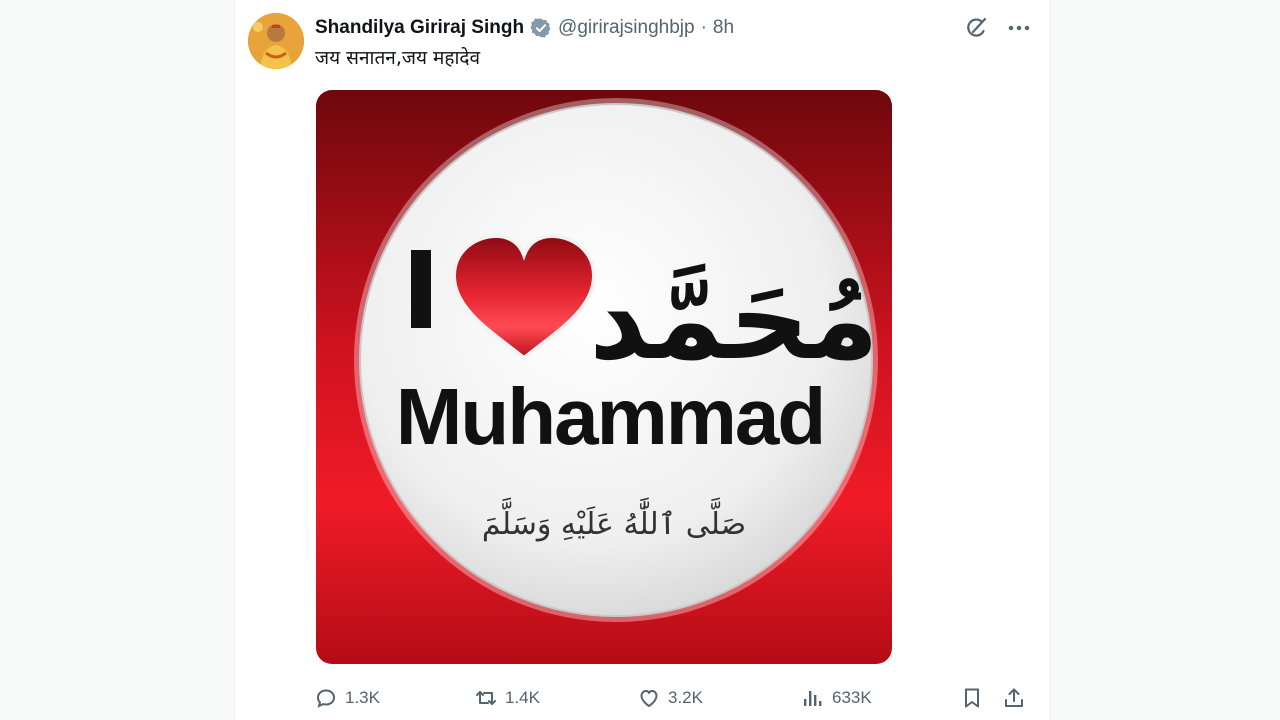 This screenshot has width=1280, height=720. What do you see at coordinates (723, 28) in the screenshot?
I see `timestamp: 8h` at bounding box center [723, 28].